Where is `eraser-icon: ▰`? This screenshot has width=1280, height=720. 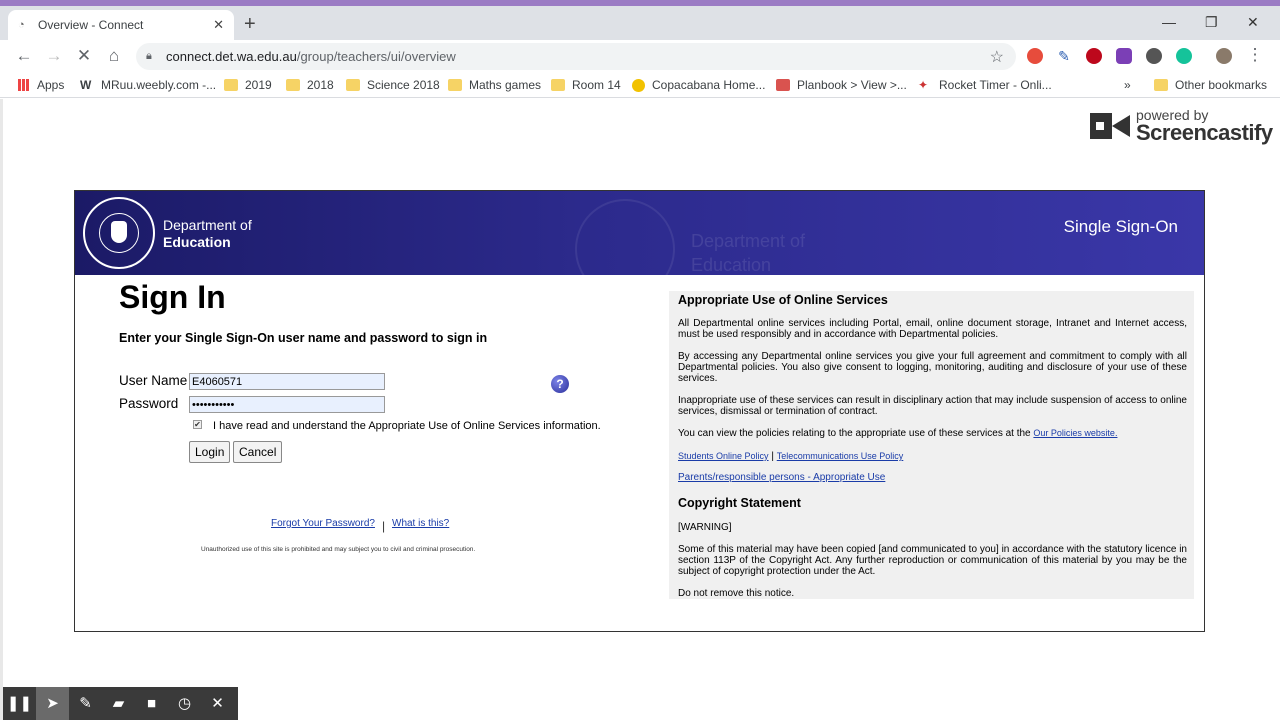 eraser-icon: ▰ is located at coordinates (118, 703).